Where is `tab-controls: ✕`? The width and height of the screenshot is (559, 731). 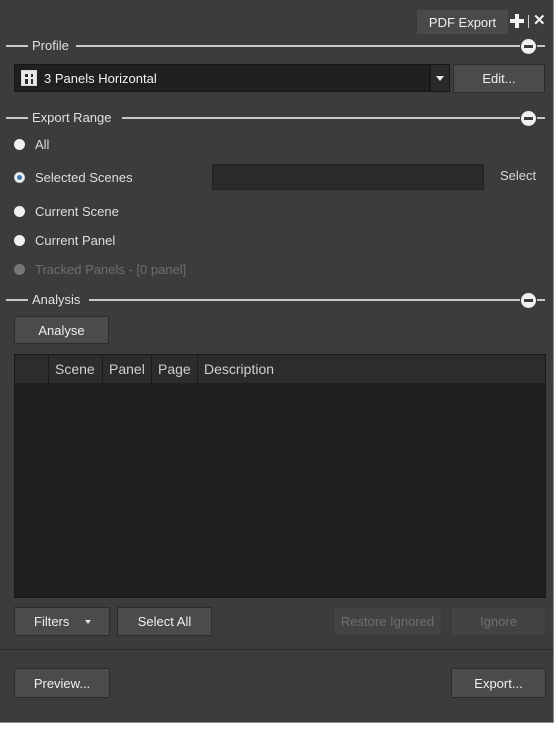
tab-controls: ✕ is located at coordinates (528, 21).